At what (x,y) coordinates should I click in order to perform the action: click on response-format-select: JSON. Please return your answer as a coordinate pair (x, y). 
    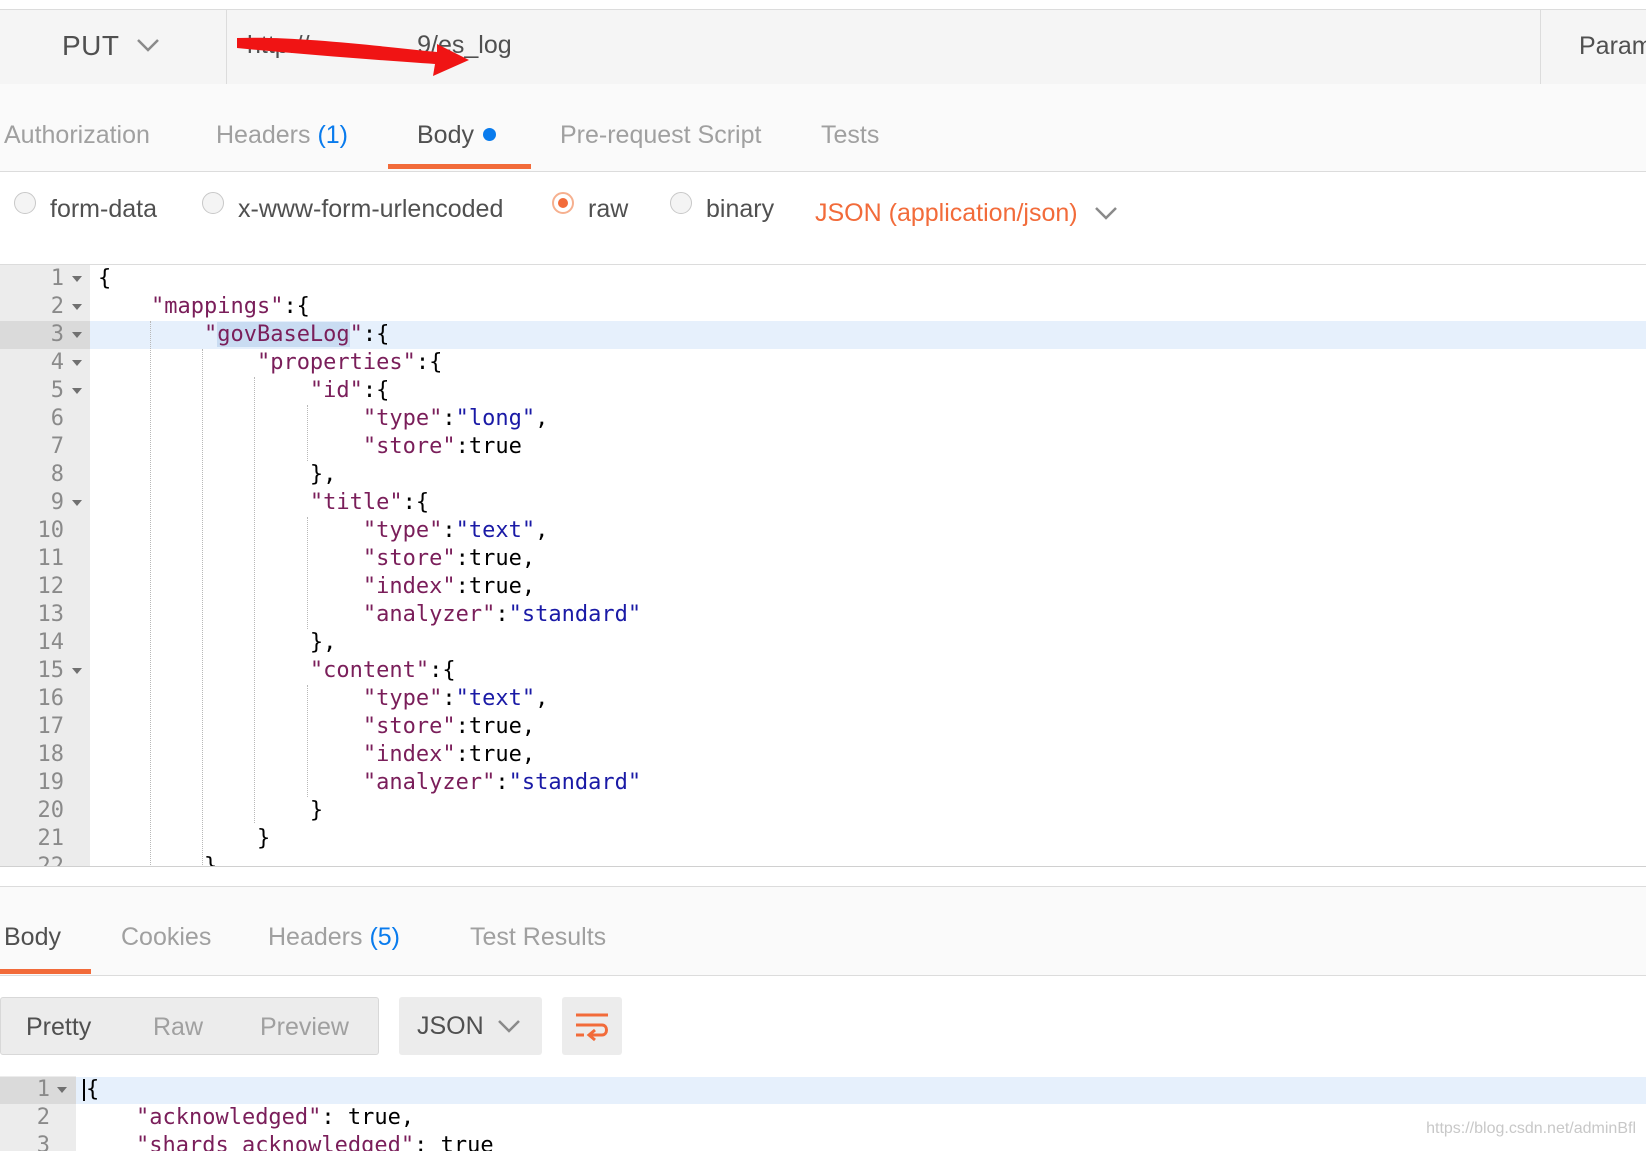
    Looking at the image, I should click on (470, 1026).